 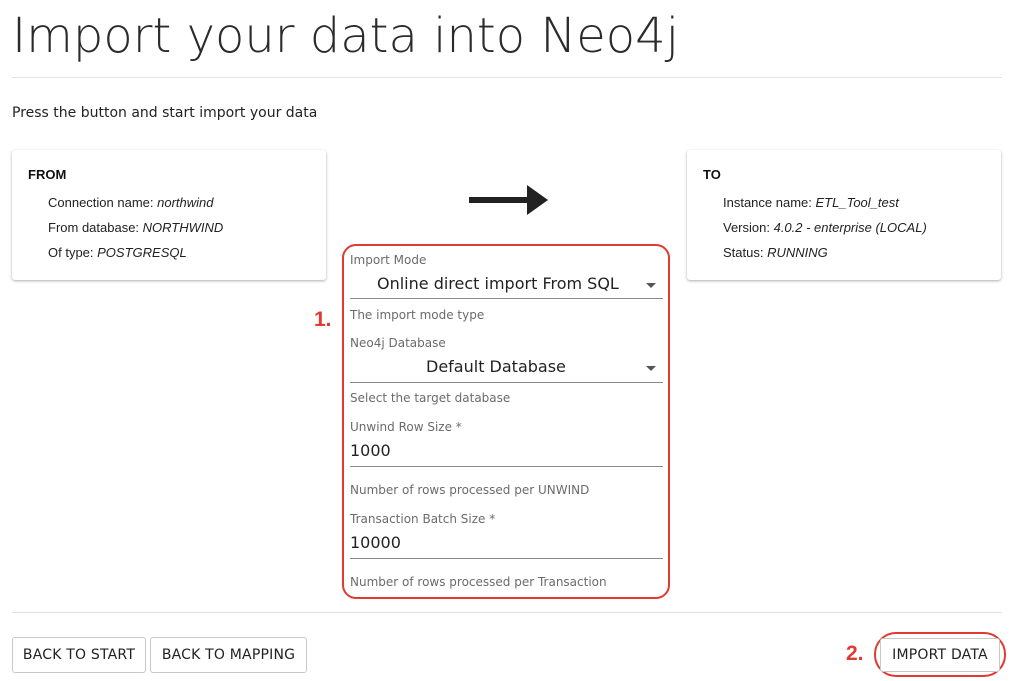 What do you see at coordinates (323, 319) in the screenshot?
I see `step-1-marker: 1.` at bounding box center [323, 319].